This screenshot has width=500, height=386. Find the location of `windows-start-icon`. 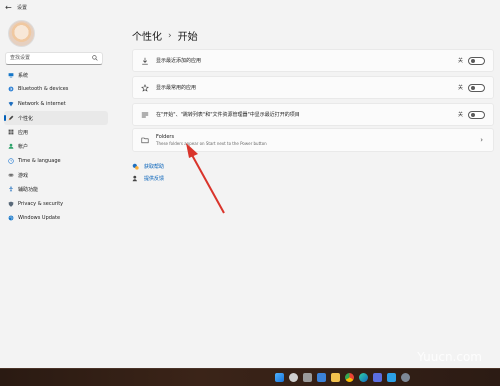

windows-start-icon is located at coordinates (279, 377).